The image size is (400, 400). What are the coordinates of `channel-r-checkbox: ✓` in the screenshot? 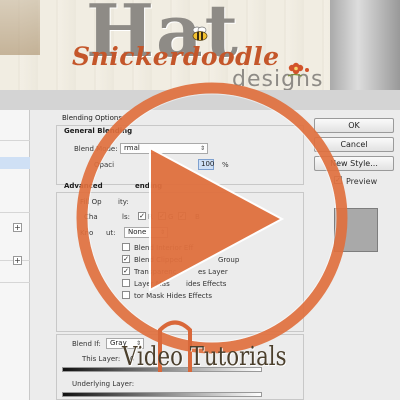 It's located at (142, 216).